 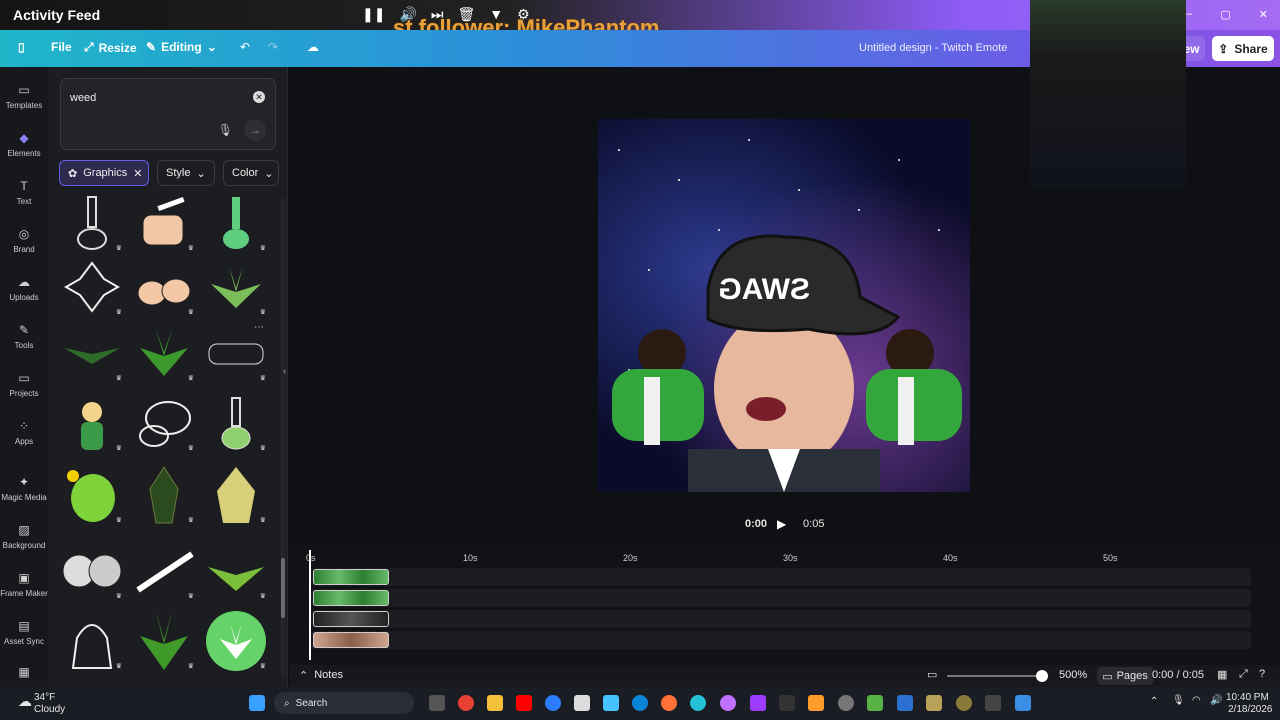 What do you see at coordinates (785, 524) in the screenshot?
I see `play-icon: ▶` at bounding box center [785, 524].